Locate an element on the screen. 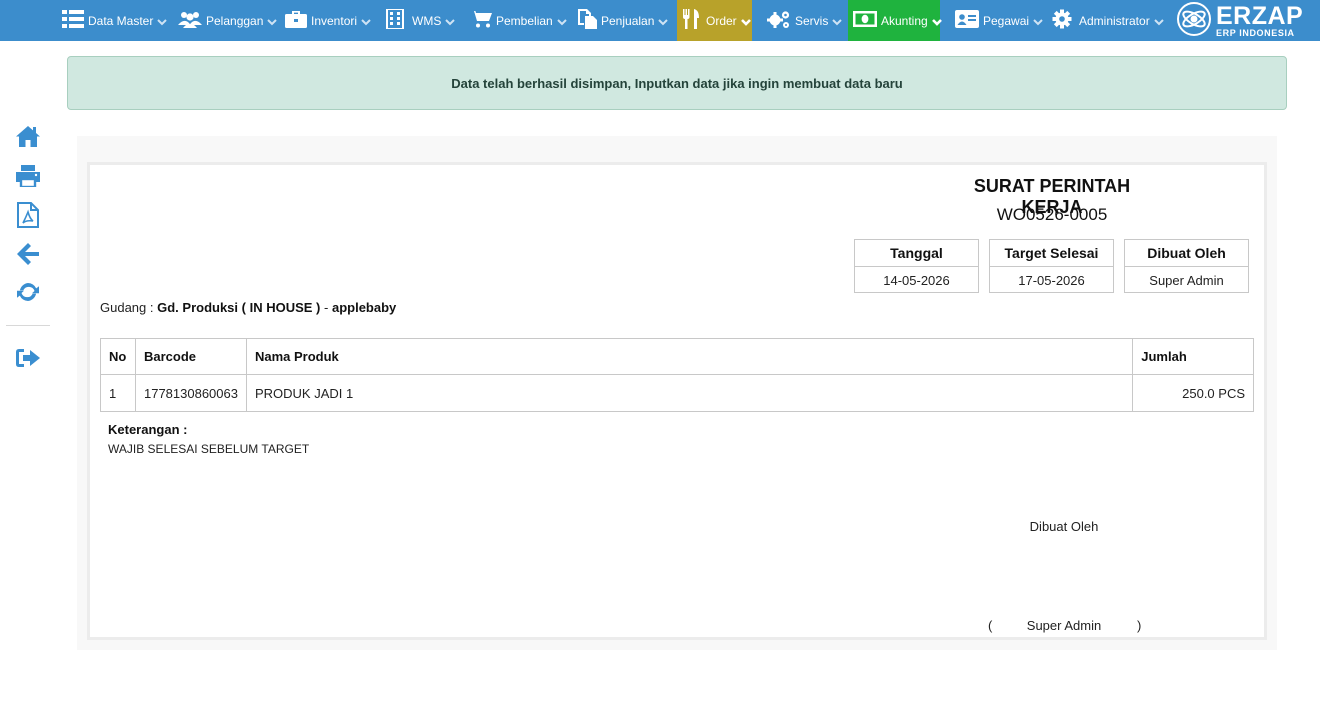  nav-wms: WMS is located at coordinates (421, 20).